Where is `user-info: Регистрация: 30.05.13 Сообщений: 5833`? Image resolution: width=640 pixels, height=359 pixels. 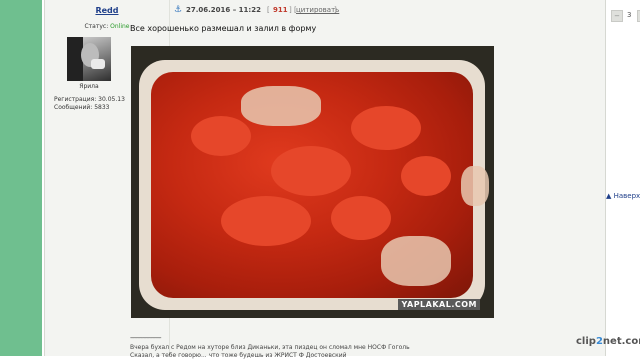 user-info: Регистрация: 30.05.13 Сообщений: 5833 is located at coordinates (89, 104).